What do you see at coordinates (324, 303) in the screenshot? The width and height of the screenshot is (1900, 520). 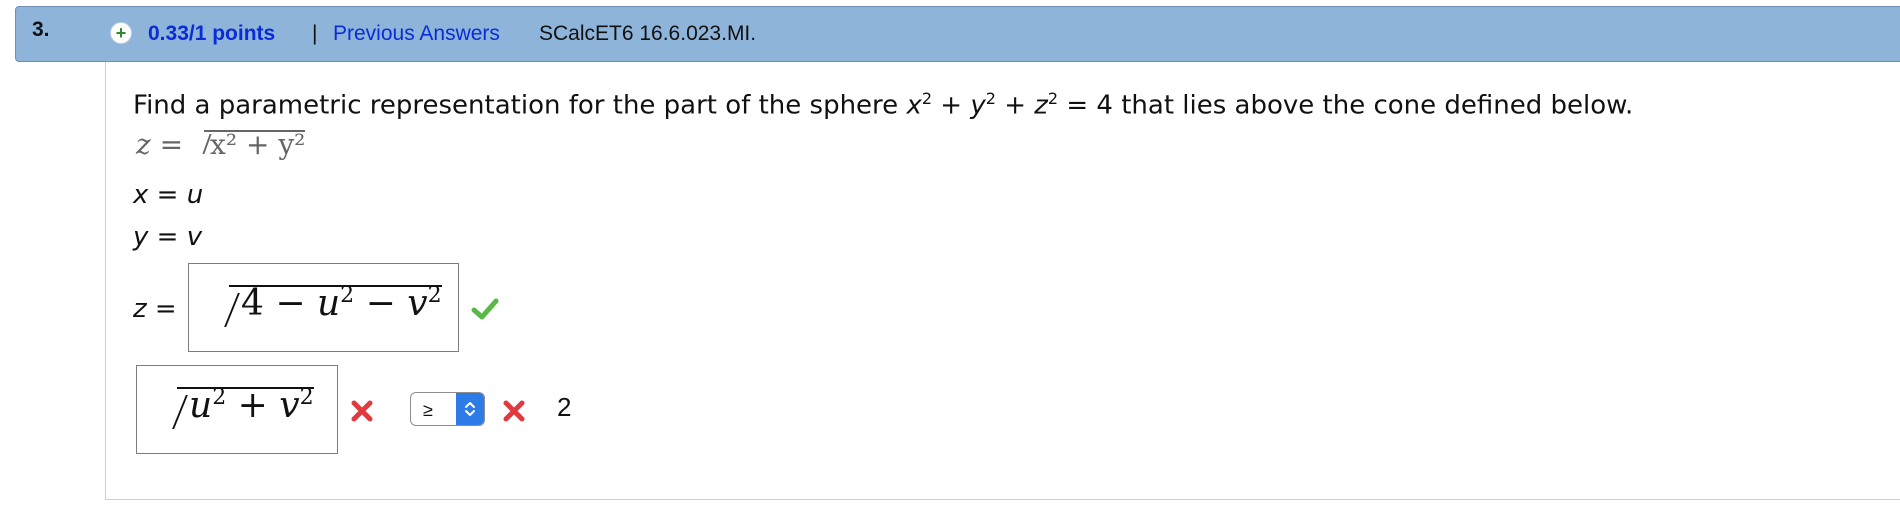 I see `z-answer-expression: 4 − u2 − v2` at bounding box center [324, 303].